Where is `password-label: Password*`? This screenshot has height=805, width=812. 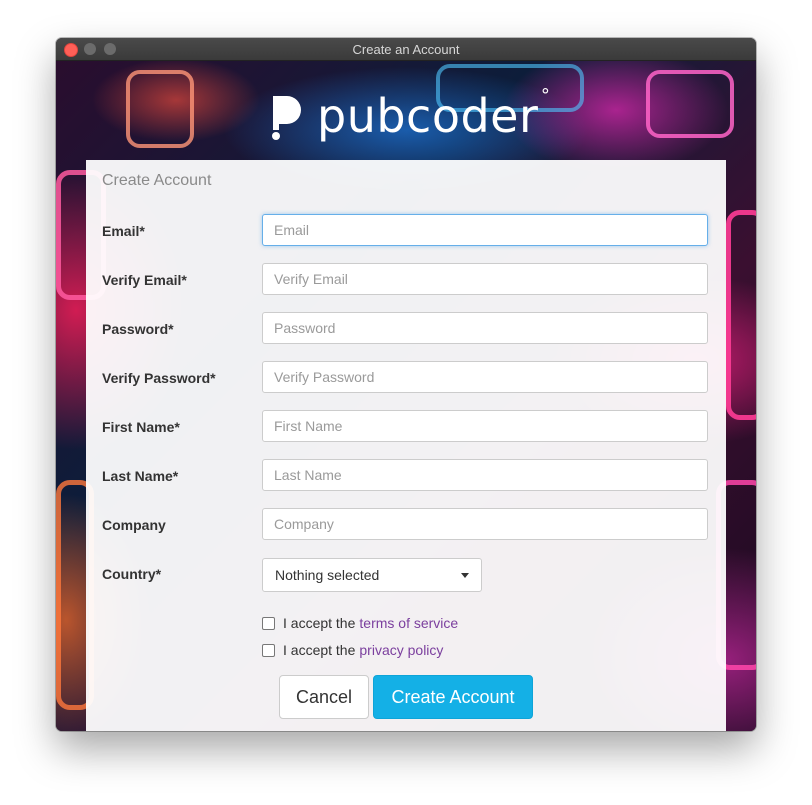 password-label: Password* is located at coordinates (138, 329).